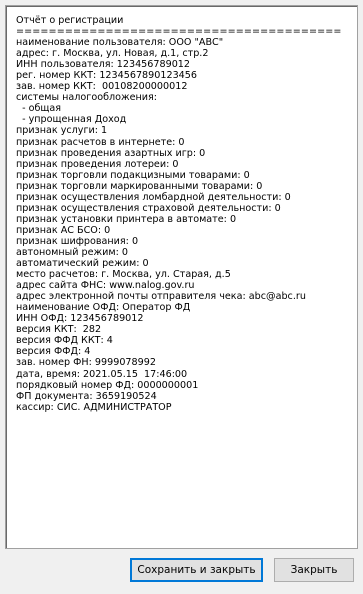 This screenshot has height=594, width=363. I want to click on report-line: адрес: г. Москва, ул. Новая, д.1, стр.2, so click(112, 54).